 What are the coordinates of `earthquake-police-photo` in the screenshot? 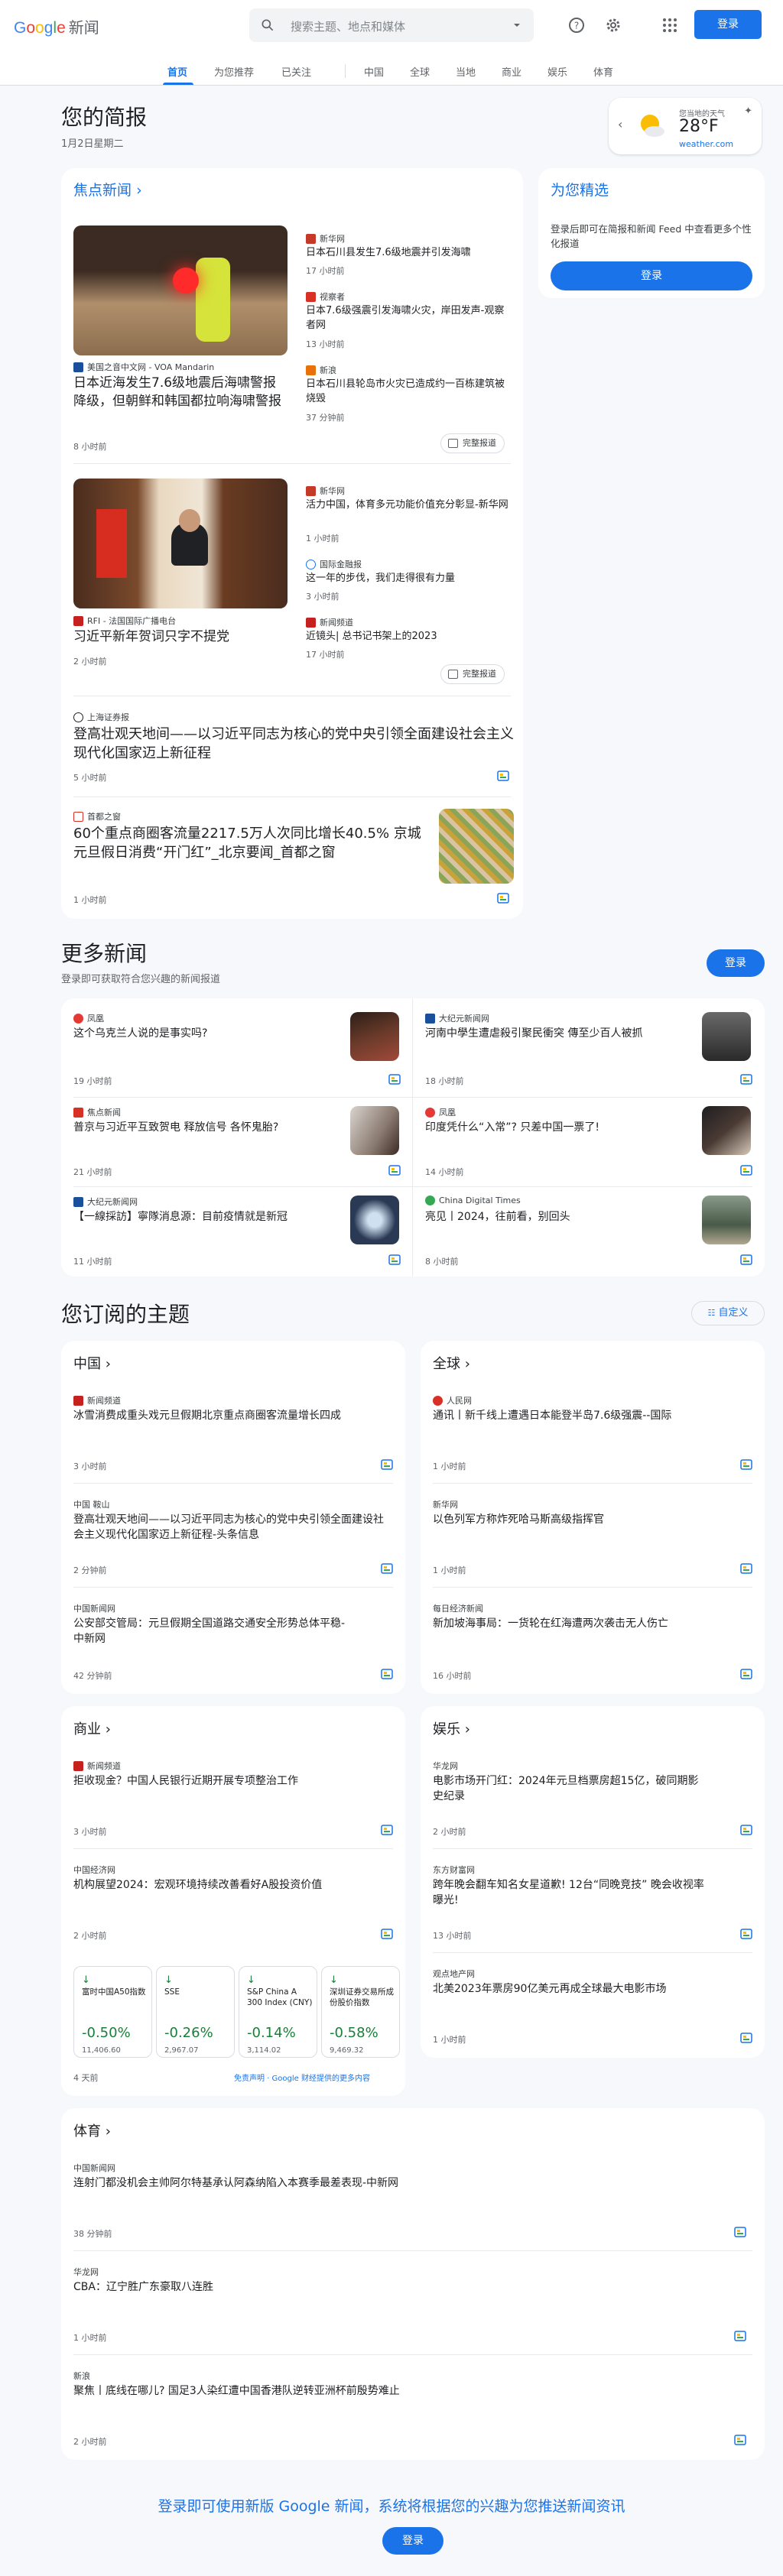 It's located at (181, 290).